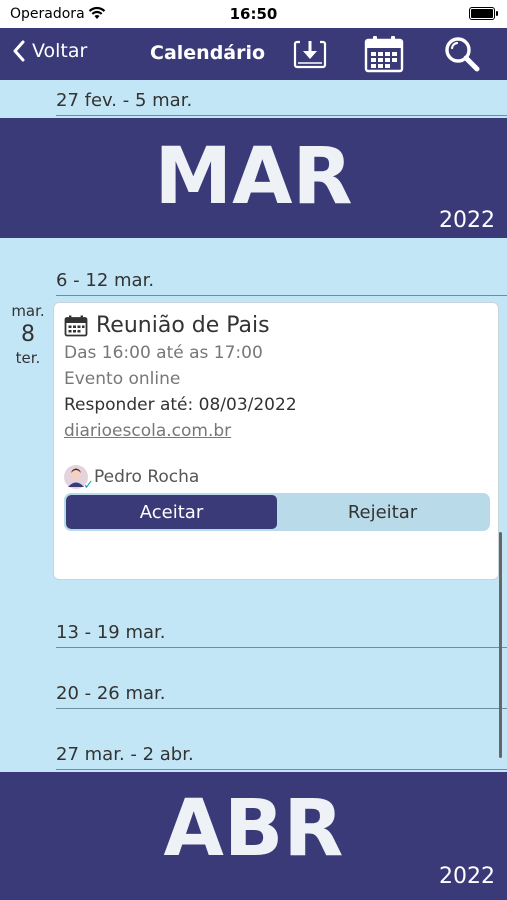  I want to click on status-bar: Operadora 16:50, so click(253, 14).